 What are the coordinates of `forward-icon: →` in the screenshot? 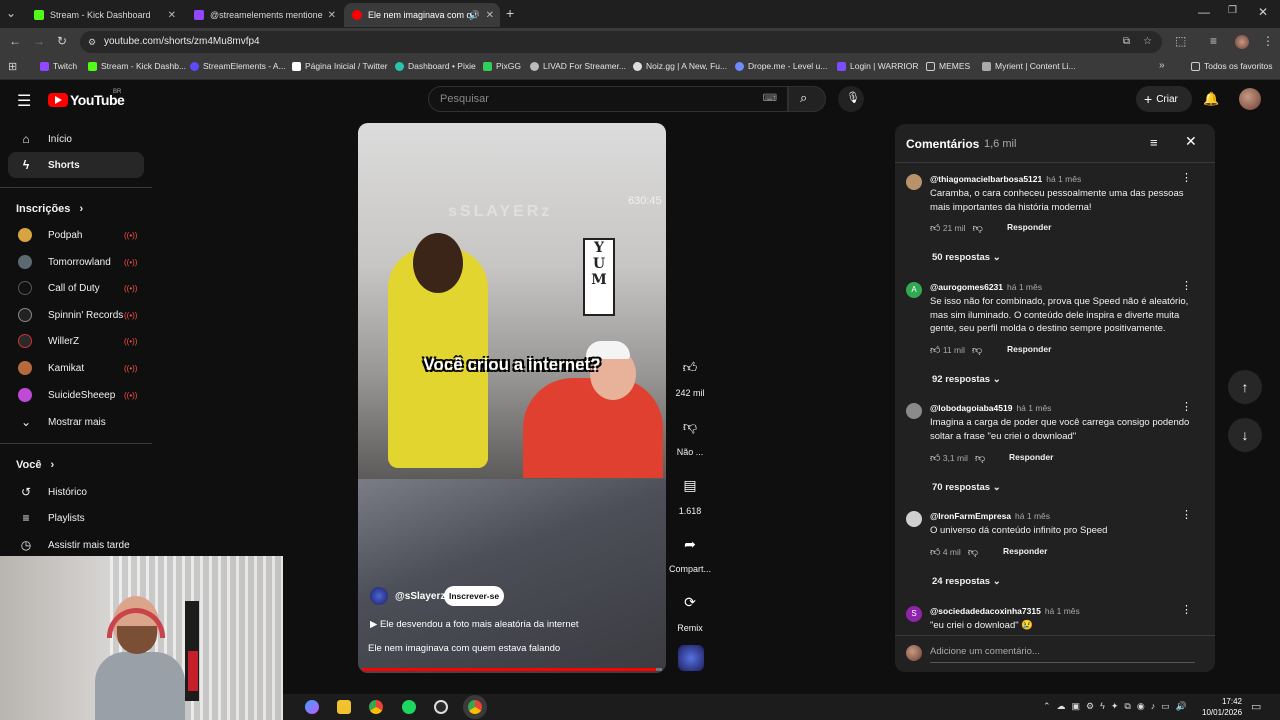 It's located at (39, 41).